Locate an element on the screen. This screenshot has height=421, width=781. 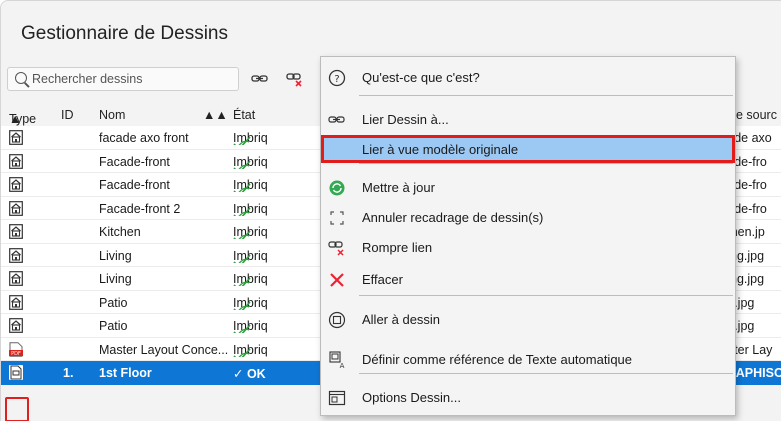
delete-x-icon is located at coordinates (337, 280).